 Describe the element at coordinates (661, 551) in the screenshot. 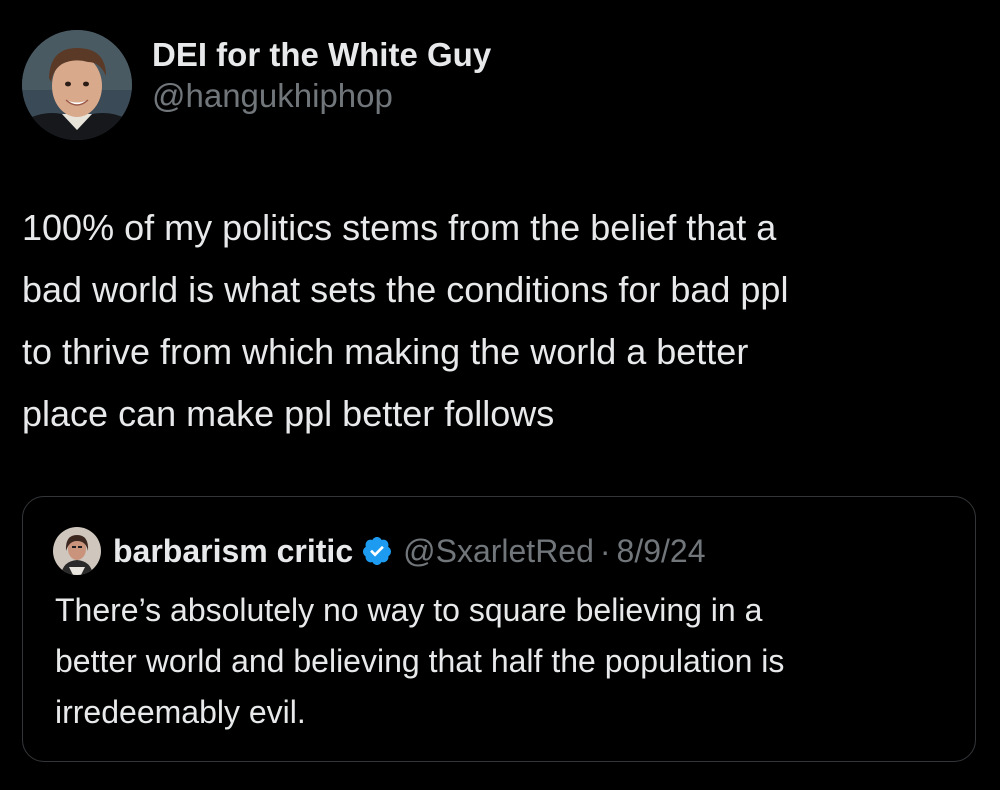

I see `quoted-tweet-date: 8/9/24` at that location.